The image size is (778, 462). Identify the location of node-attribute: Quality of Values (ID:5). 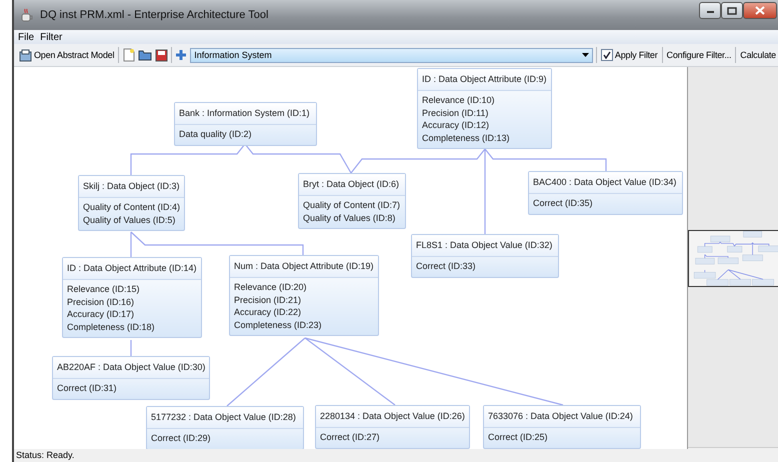
(129, 220).